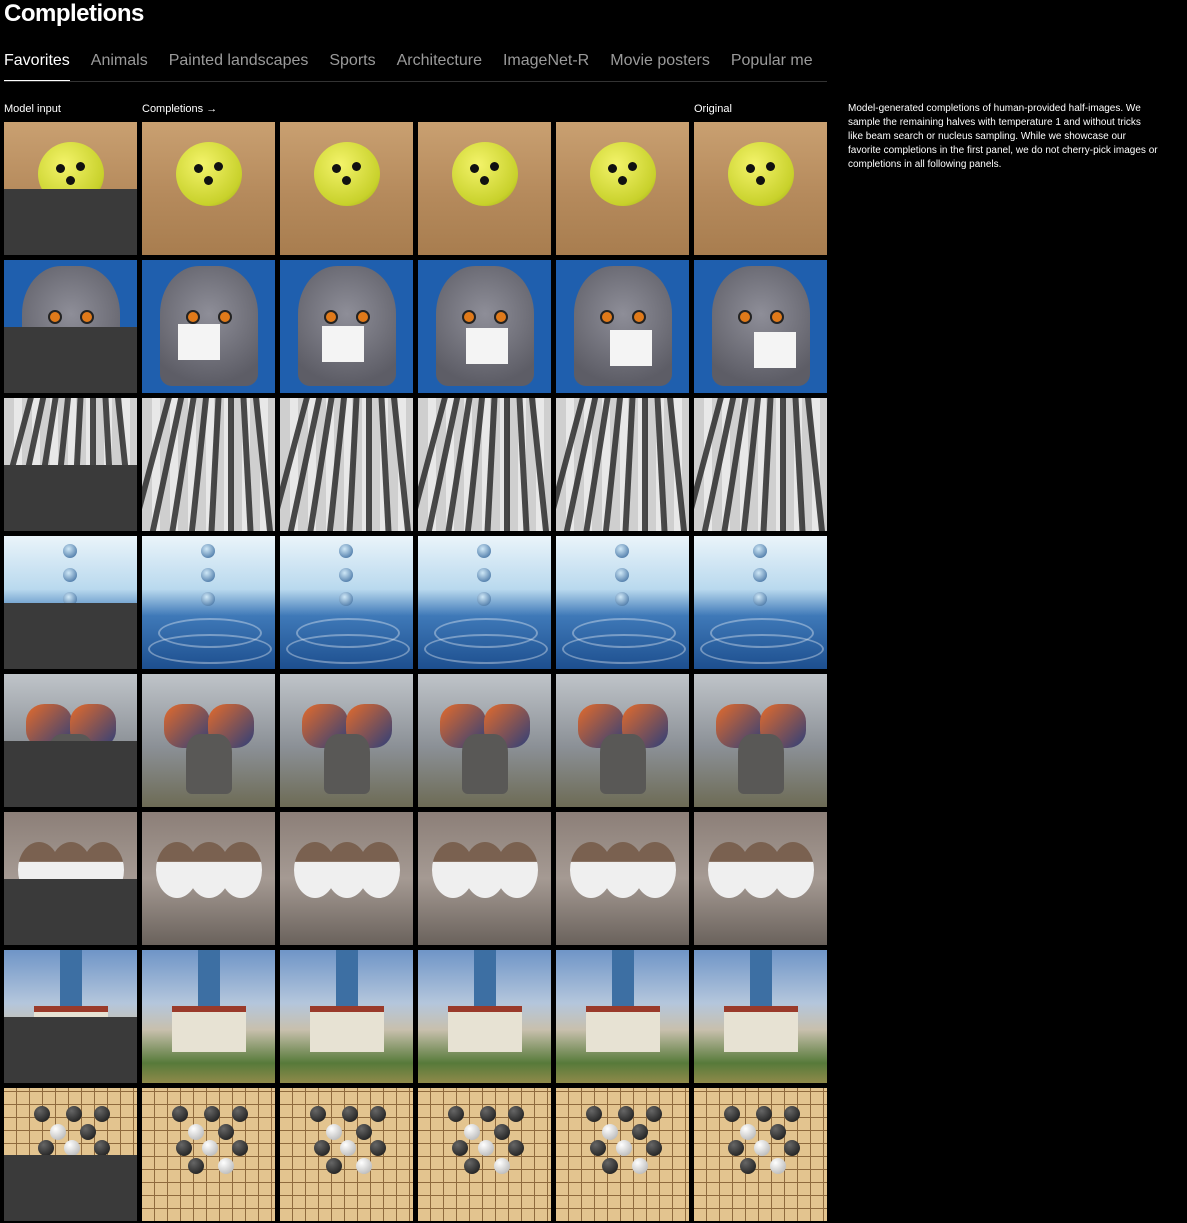 The image size is (1187, 1223). I want to click on tab-architecture: Architecture, so click(439, 65).